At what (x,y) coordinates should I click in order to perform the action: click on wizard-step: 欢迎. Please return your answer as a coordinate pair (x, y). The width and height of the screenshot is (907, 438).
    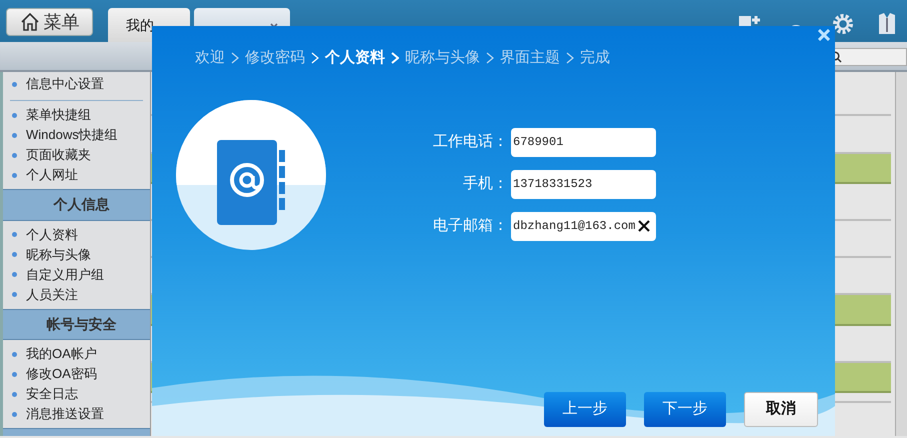
    Looking at the image, I should click on (210, 58).